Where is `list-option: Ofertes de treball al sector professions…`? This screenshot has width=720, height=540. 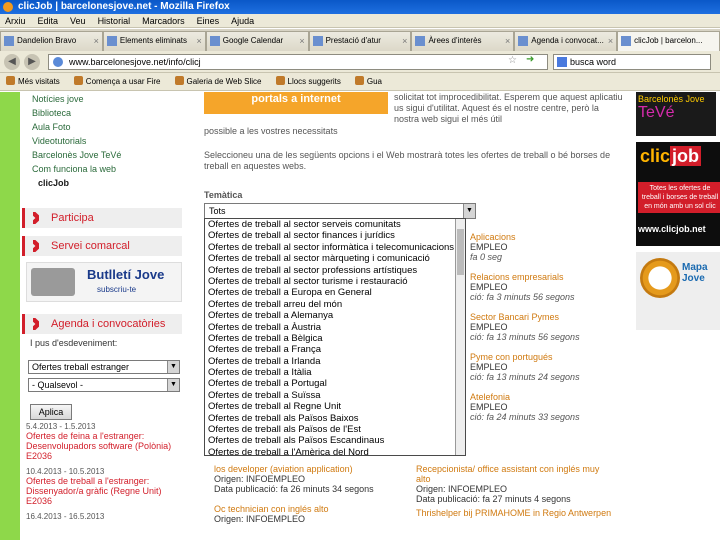 list-option: Ofertes de treball al sector professions… is located at coordinates (335, 270).